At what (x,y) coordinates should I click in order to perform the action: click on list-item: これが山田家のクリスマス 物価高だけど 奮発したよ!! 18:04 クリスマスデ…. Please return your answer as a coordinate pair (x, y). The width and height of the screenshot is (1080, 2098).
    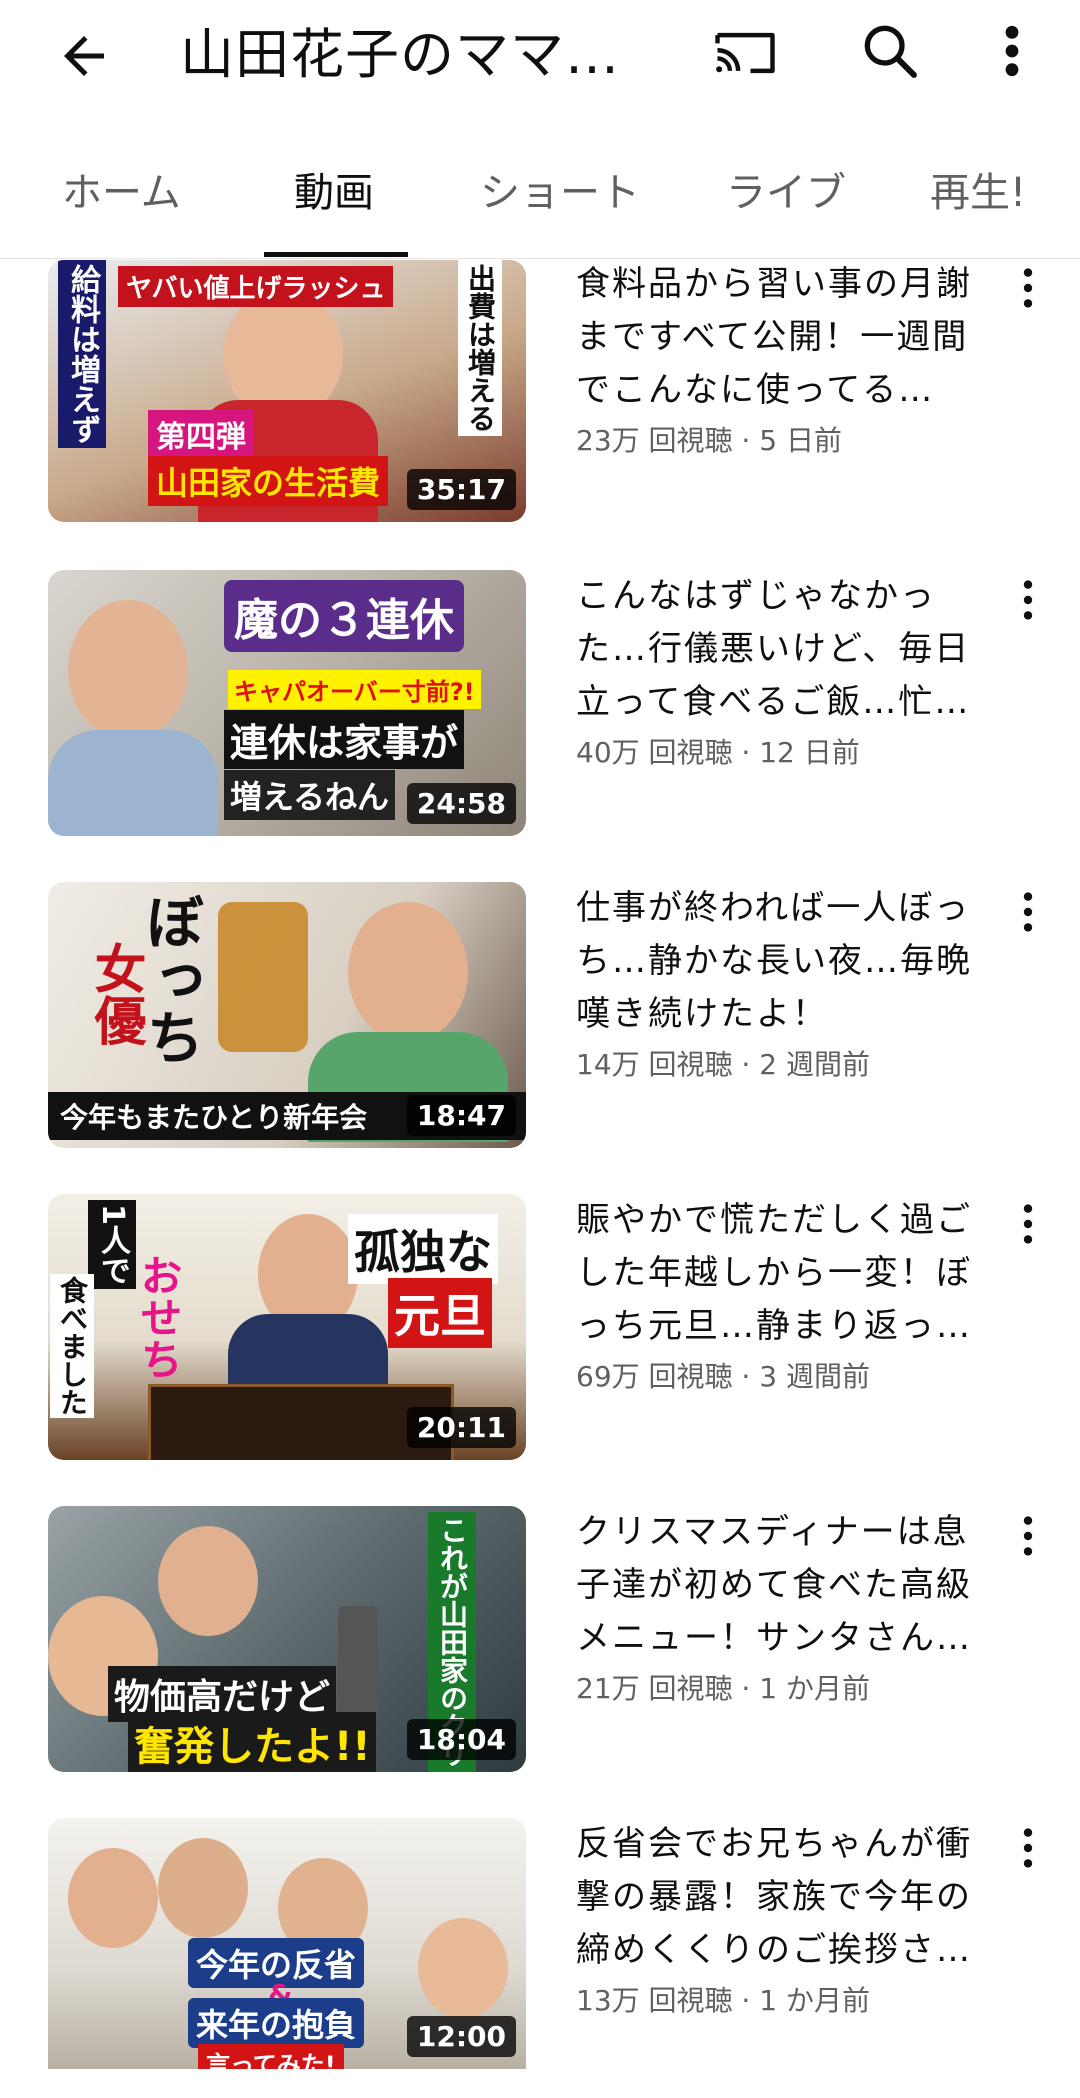
    Looking at the image, I should click on (540, 1646).